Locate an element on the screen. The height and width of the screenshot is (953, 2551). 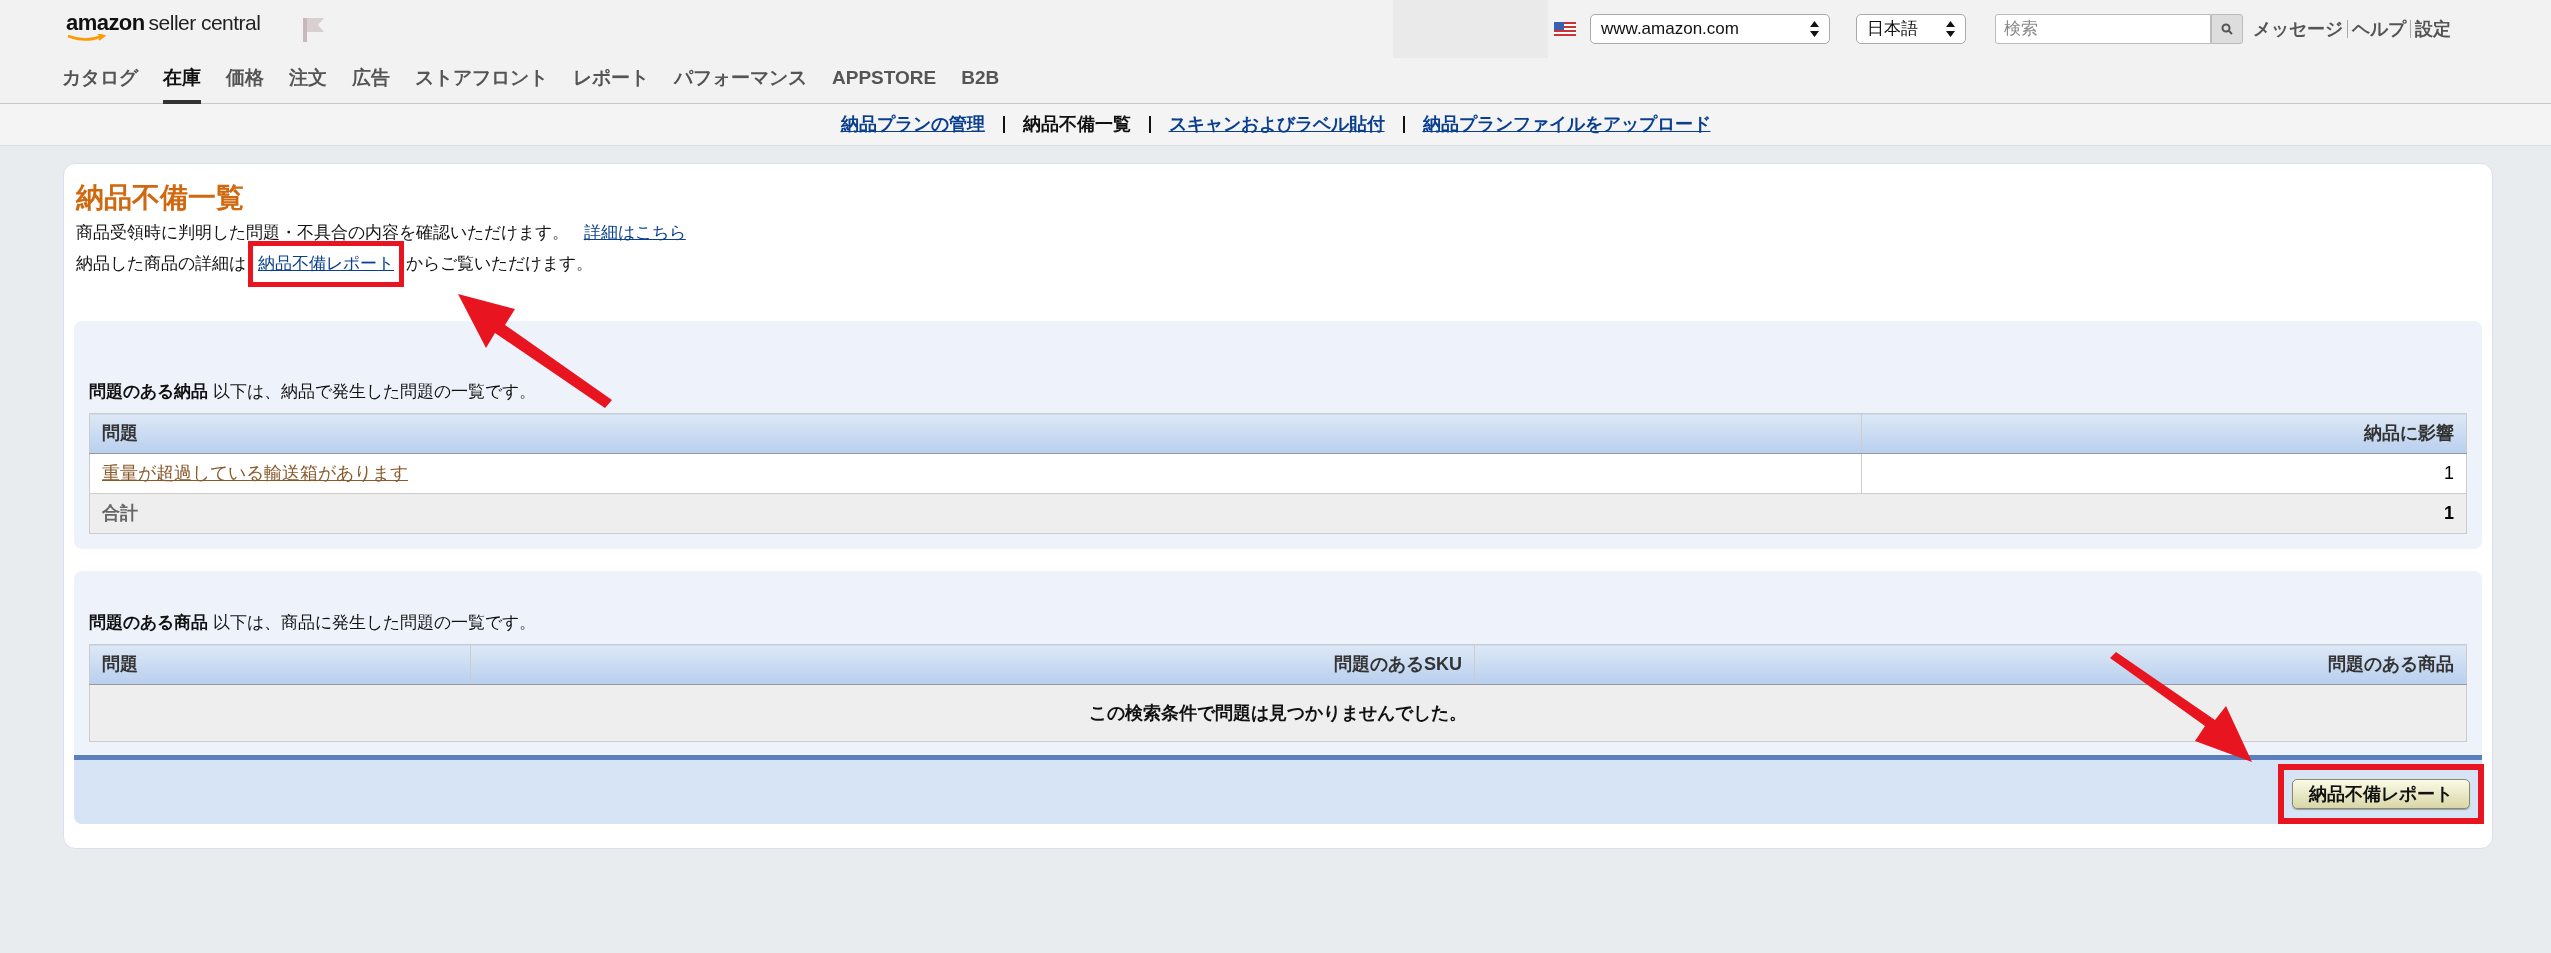
search-icon is located at coordinates (2227, 29).